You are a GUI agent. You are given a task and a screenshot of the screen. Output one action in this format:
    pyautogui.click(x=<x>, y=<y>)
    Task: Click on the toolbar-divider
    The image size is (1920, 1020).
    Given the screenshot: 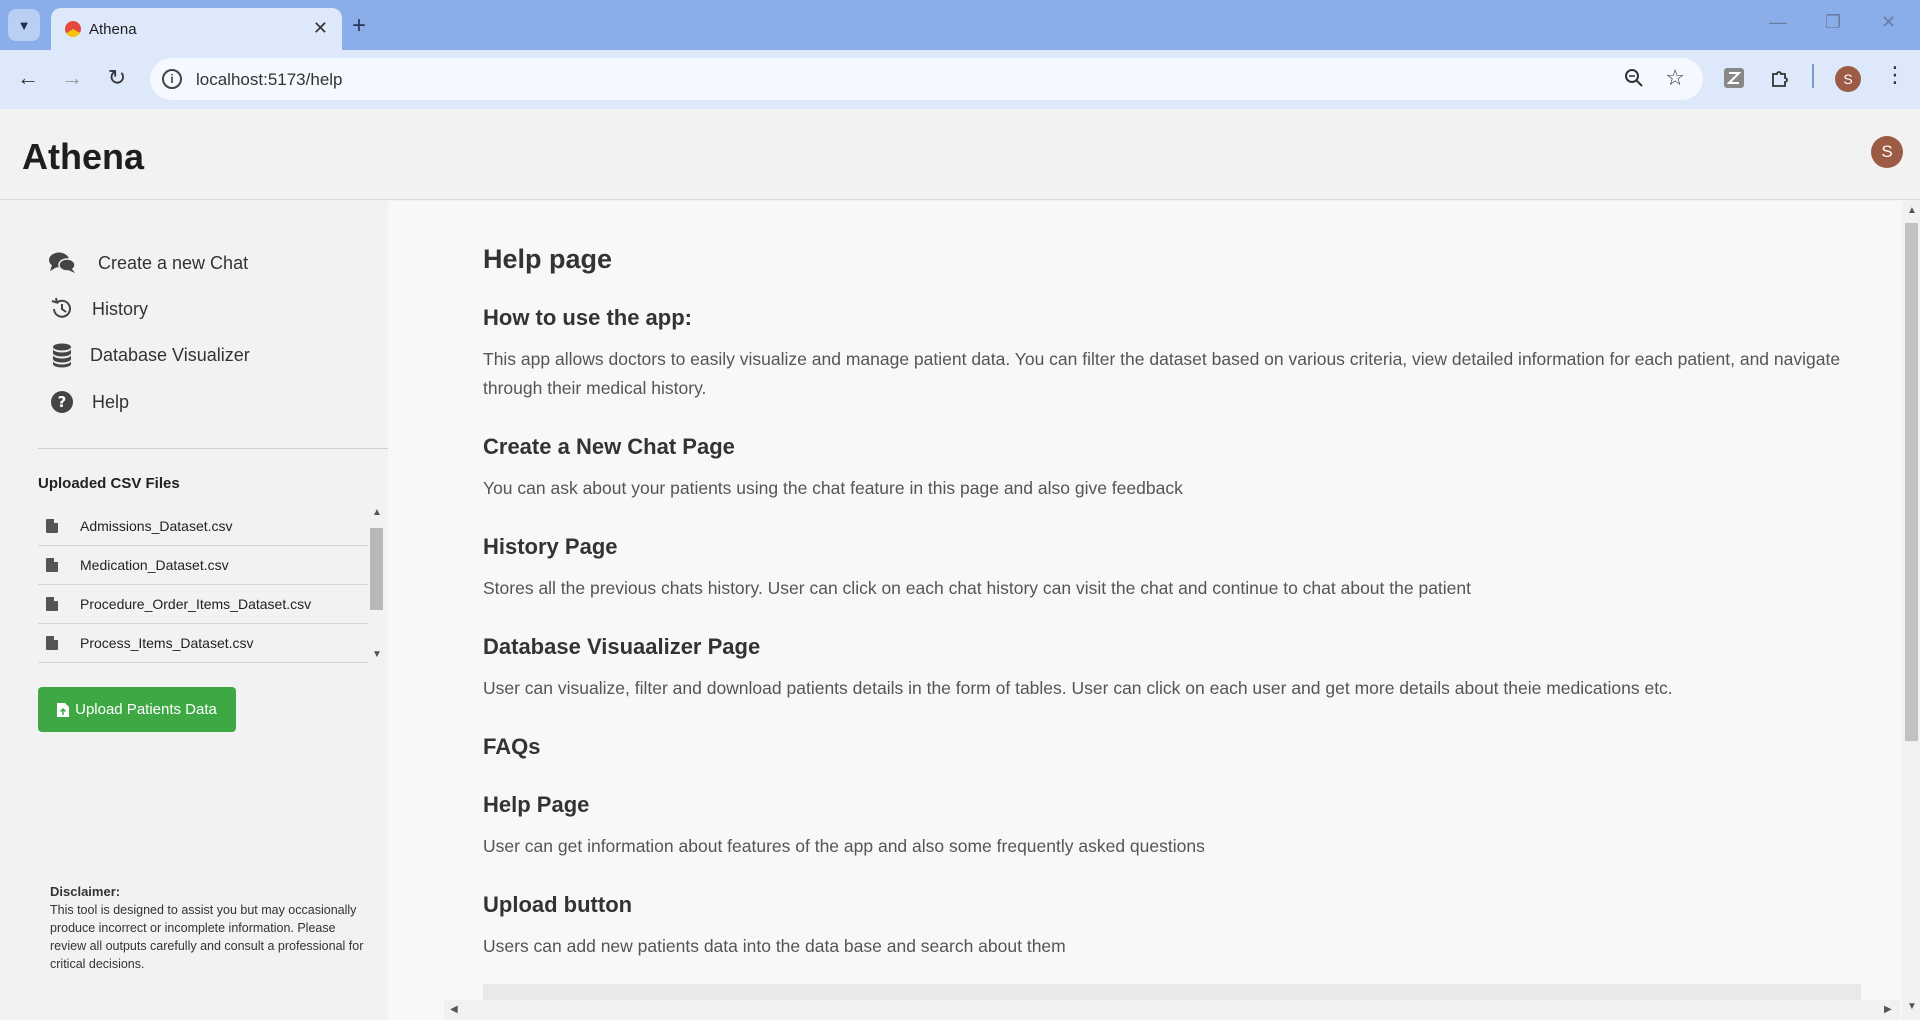 What is the action you would take?
    pyautogui.click(x=1813, y=76)
    